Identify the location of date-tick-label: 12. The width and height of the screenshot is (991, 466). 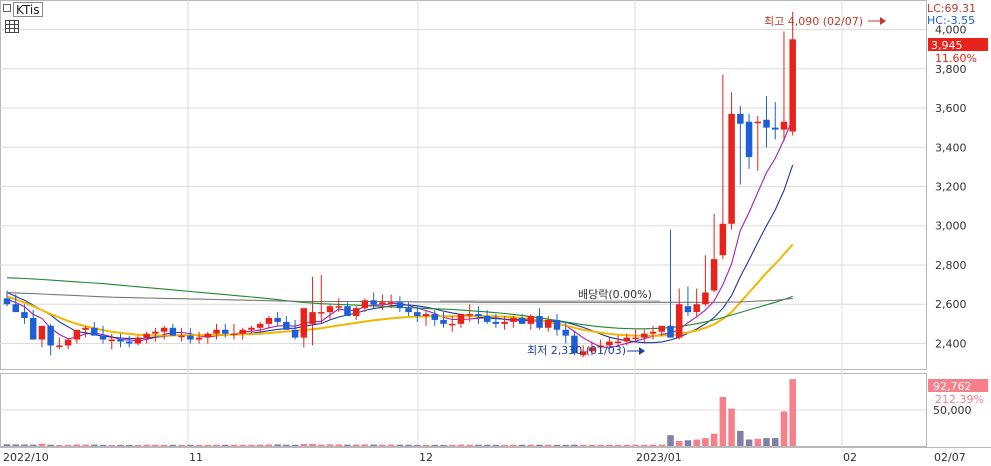
(426, 457).